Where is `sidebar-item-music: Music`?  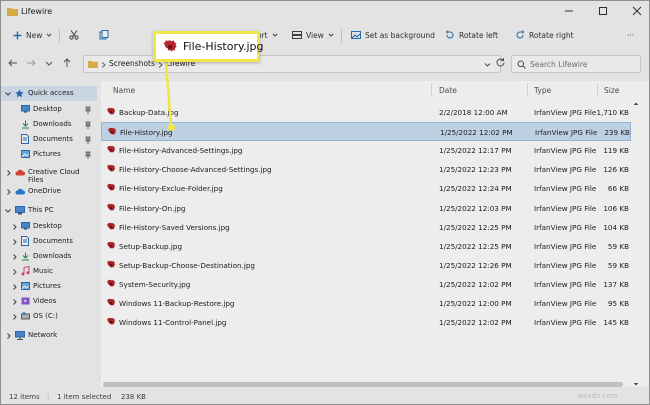
sidebar-item-music: Music is located at coordinates (49, 271).